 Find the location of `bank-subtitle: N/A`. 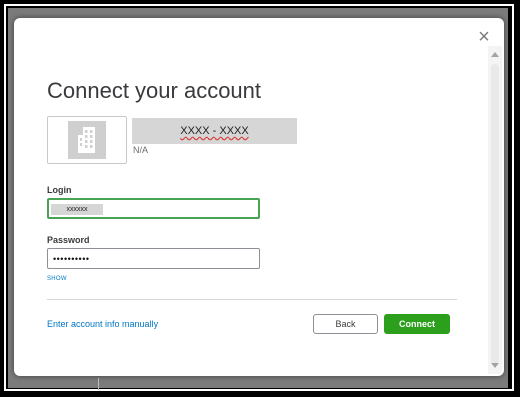

bank-subtitle: N/A is located at coordinates (141, 150).